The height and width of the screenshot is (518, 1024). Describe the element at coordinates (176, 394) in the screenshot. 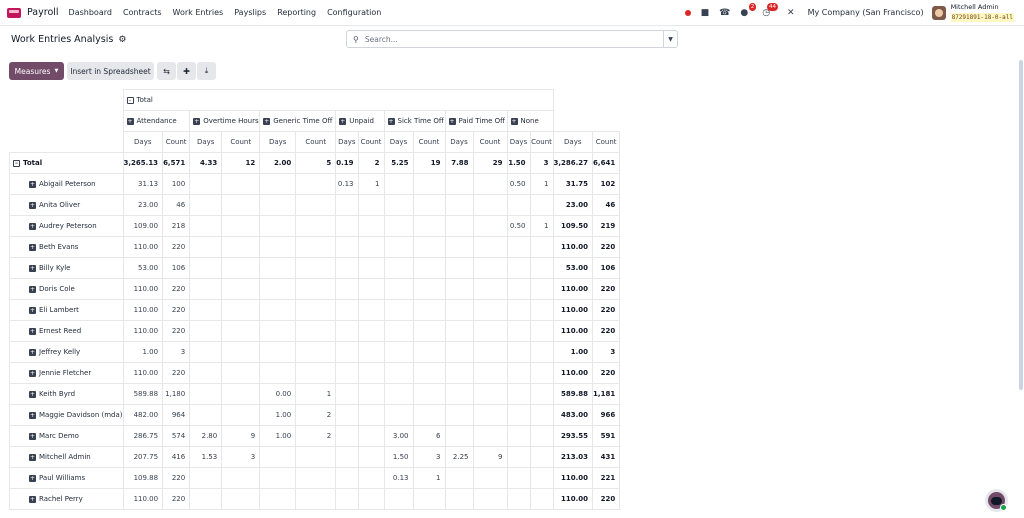

I see `table-cell: 1,180` at that location.